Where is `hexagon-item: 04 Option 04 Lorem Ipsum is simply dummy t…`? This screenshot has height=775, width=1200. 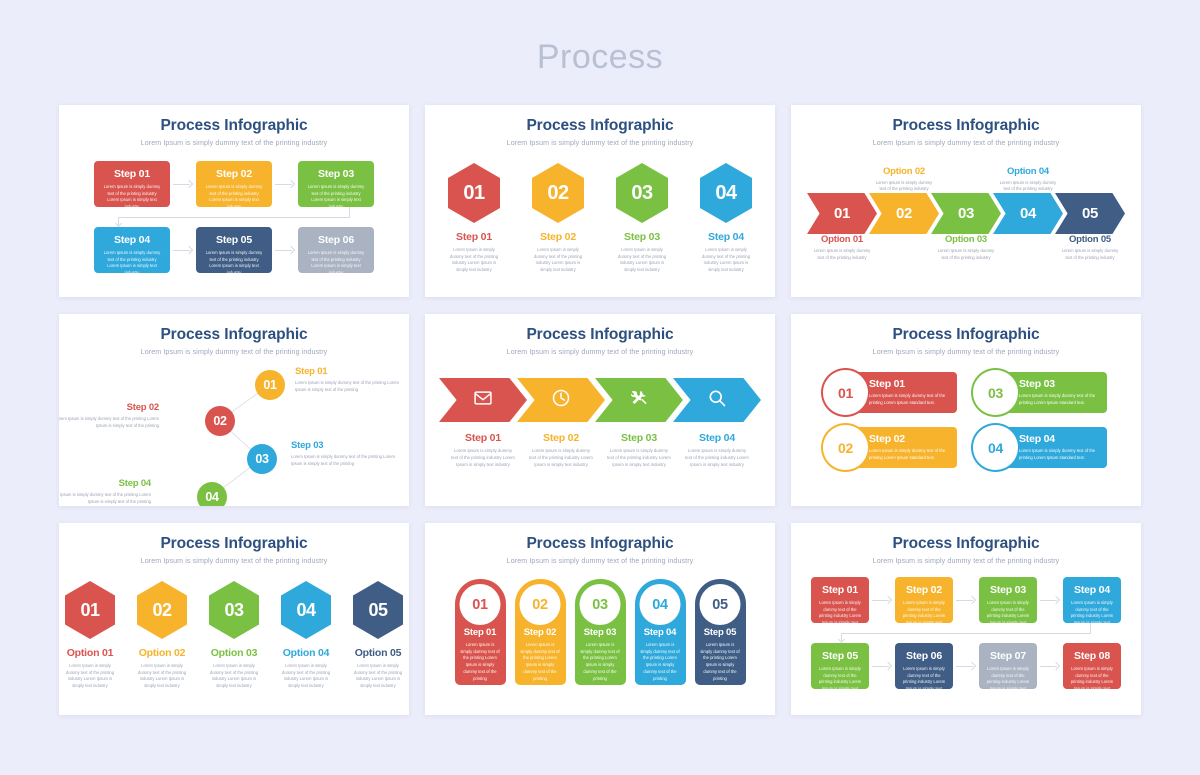 hexagon-item: 04 Option 04 Lorem Ipsum is simply dummy t… is located at coordinates (306, 635).